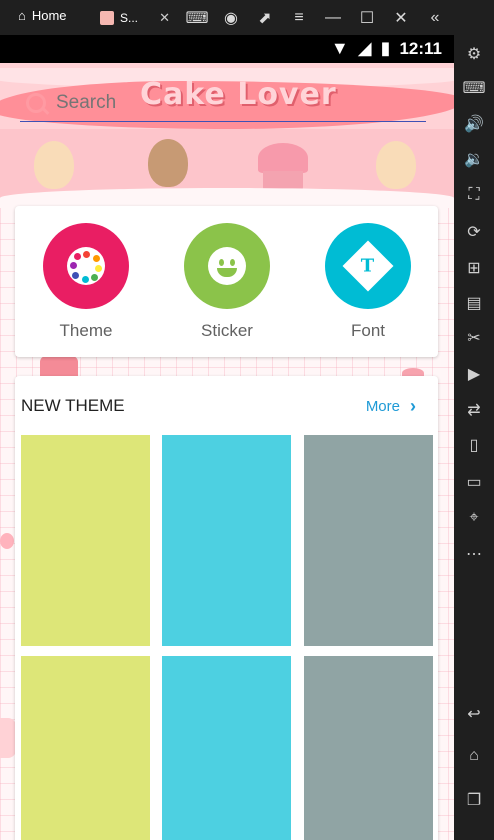 The height and width of the screenshot is (840, 494). I want to click on gamepad-icon: ⌨, so click(197, 18).